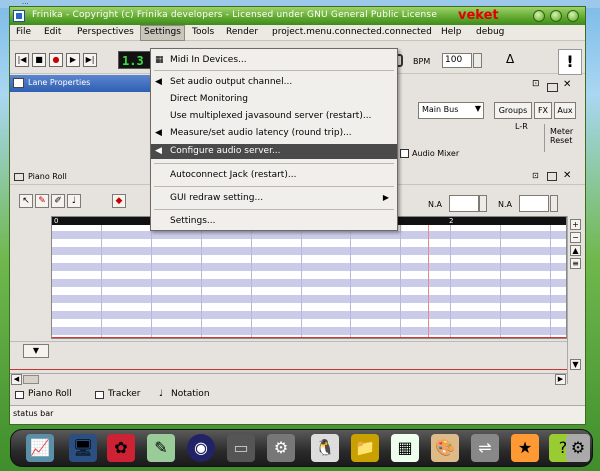 The width and height of the screenshot is (600, 471). Describe the element at coordinates (274, 198) in the screenshot. I see `menu-item-gui-redraw: GUI redraw setting... ▶` at that location.